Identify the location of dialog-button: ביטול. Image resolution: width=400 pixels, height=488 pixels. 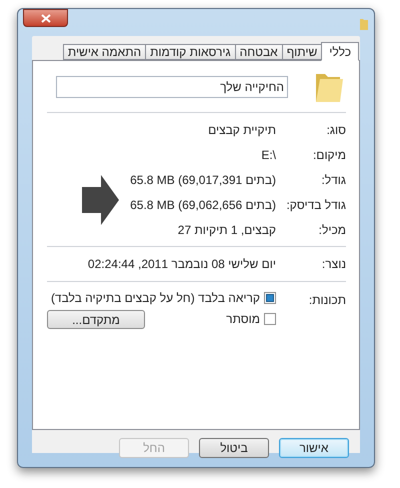
(234, 448).